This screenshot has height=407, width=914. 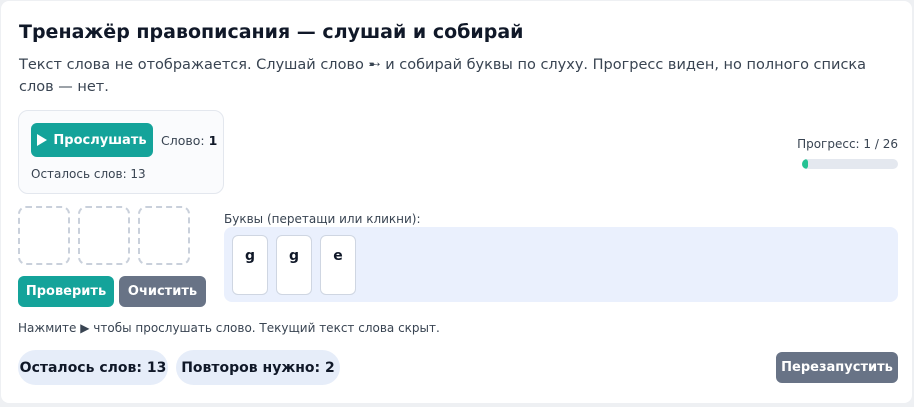 What do you see at coordinates (183, 140) in the screenshot?
I see `word-label: Слово:` at bounding box center [183, 140].